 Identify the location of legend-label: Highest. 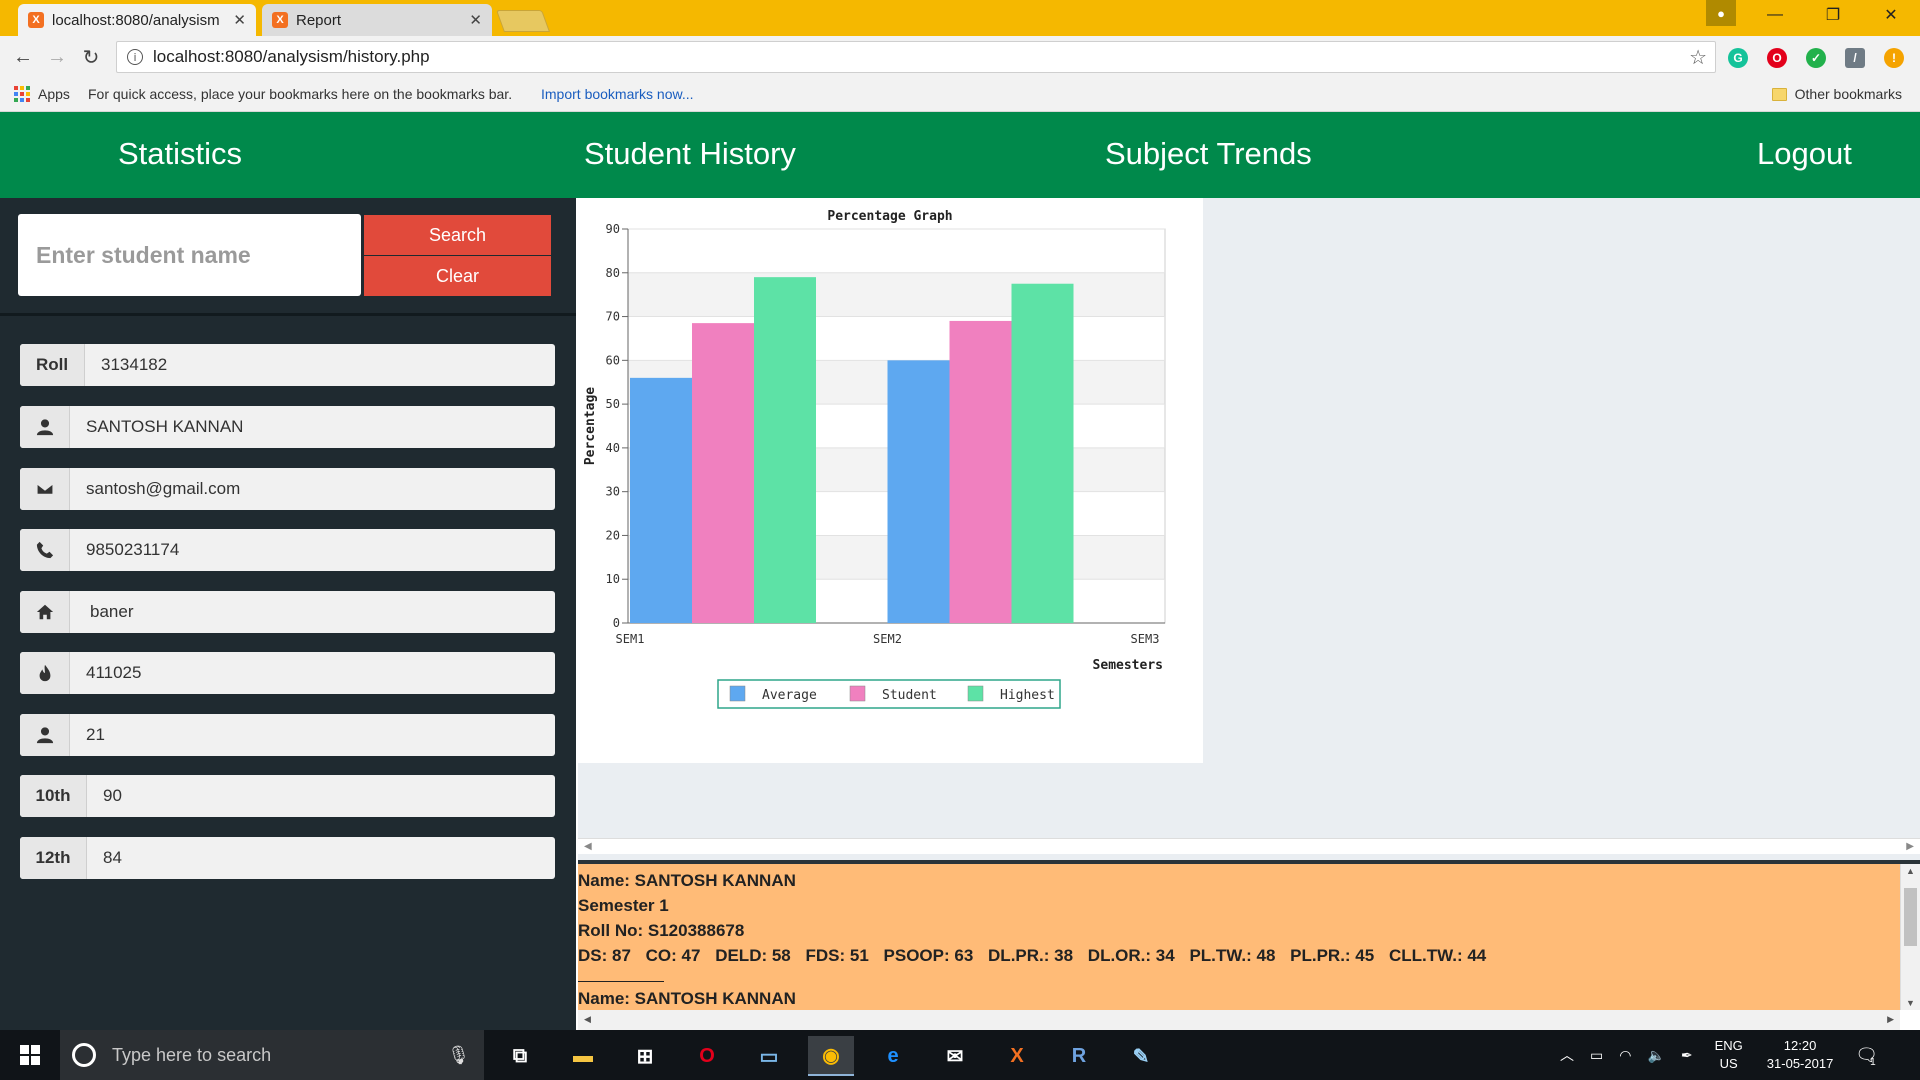
(1027, 695).